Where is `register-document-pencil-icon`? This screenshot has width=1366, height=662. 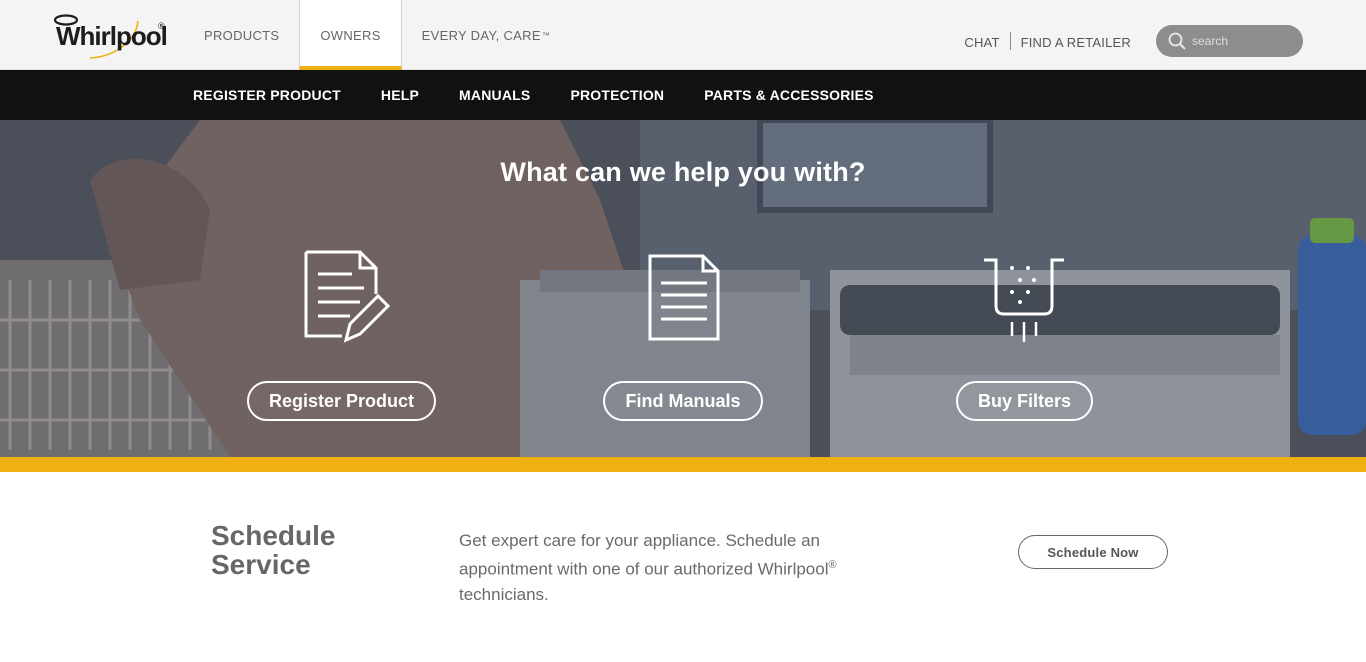 register-document-pencil-icon is located at coordinates (347, 296).